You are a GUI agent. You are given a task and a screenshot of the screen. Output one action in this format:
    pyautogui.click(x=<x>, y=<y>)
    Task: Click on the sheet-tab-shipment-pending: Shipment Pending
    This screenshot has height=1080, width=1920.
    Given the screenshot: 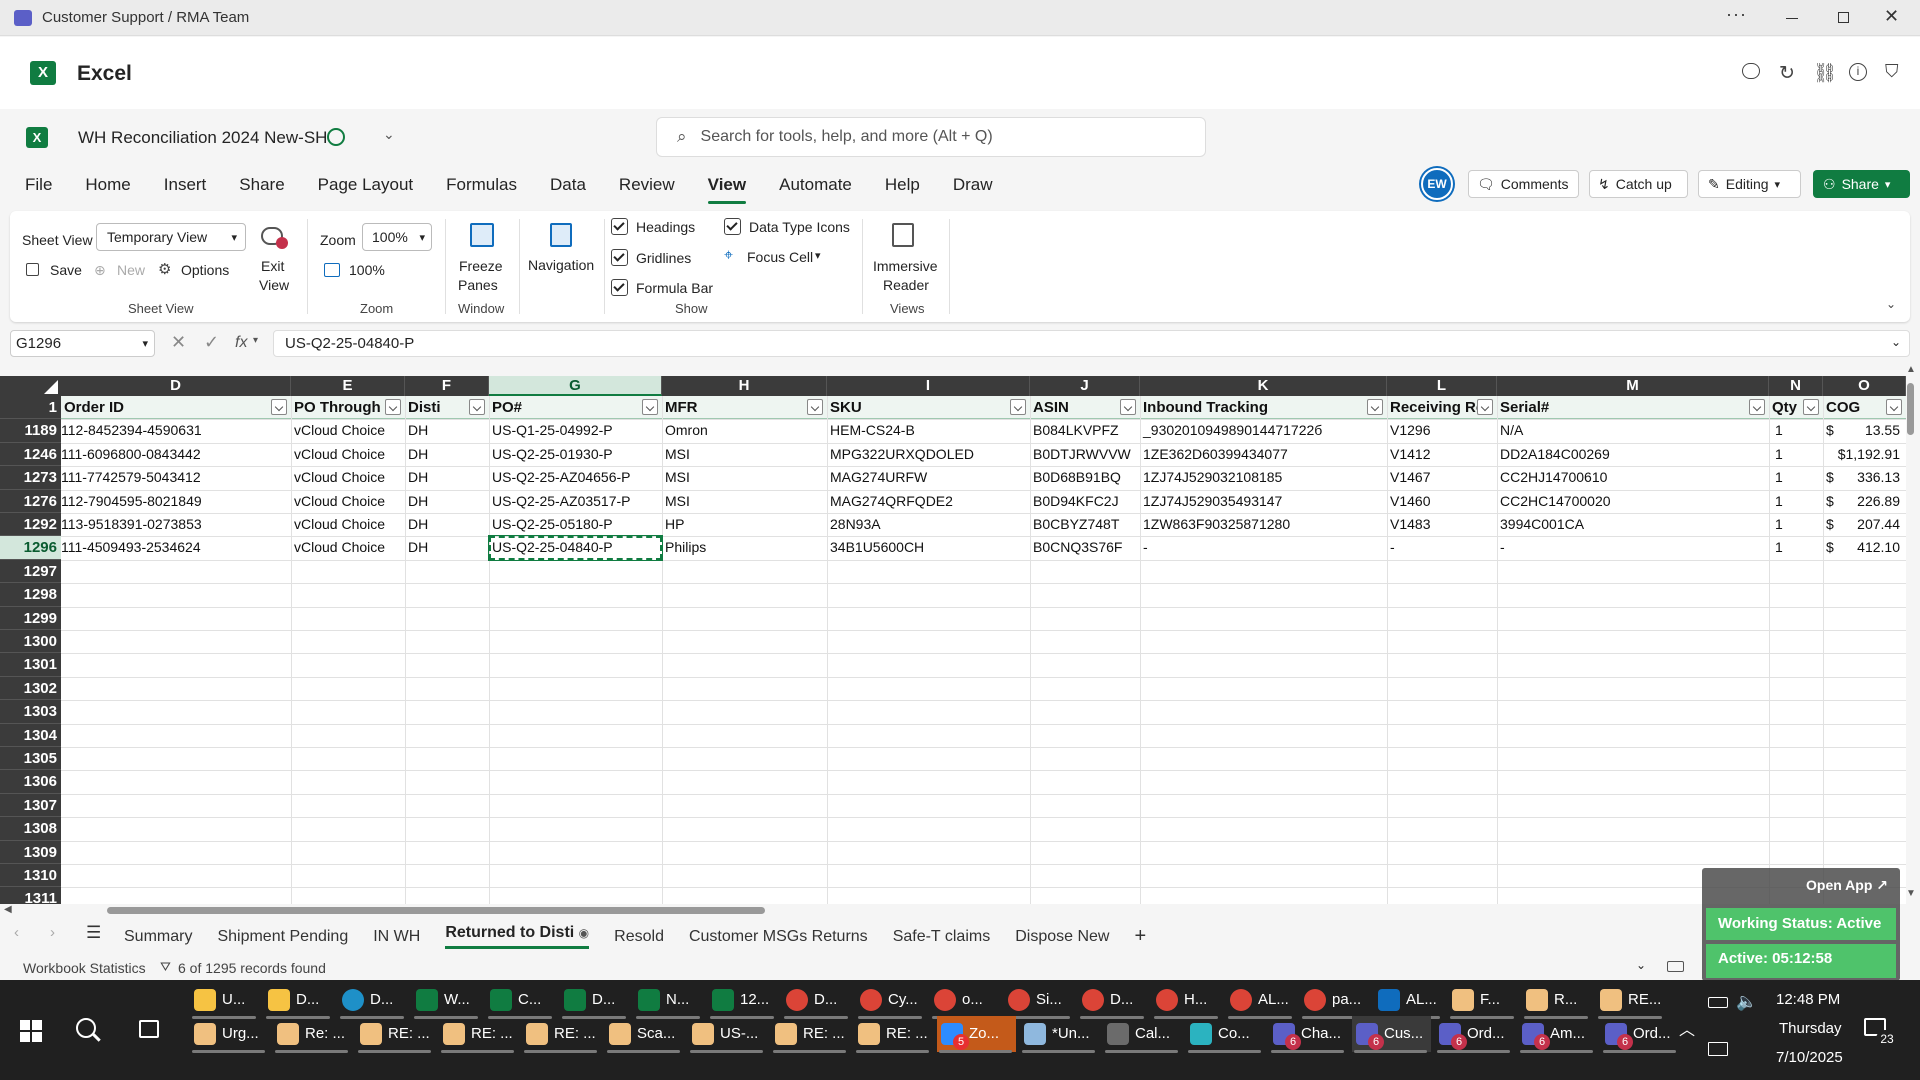 What is the action you would take?
    pyautogui.click(x=282, y=937)
    